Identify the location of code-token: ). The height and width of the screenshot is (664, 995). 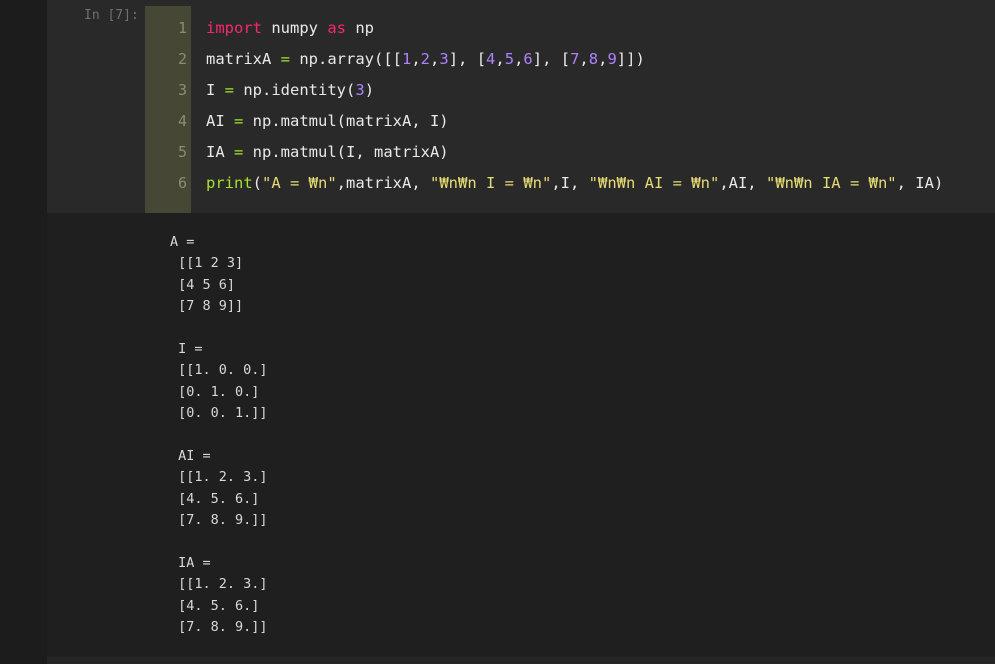
(369, 90).